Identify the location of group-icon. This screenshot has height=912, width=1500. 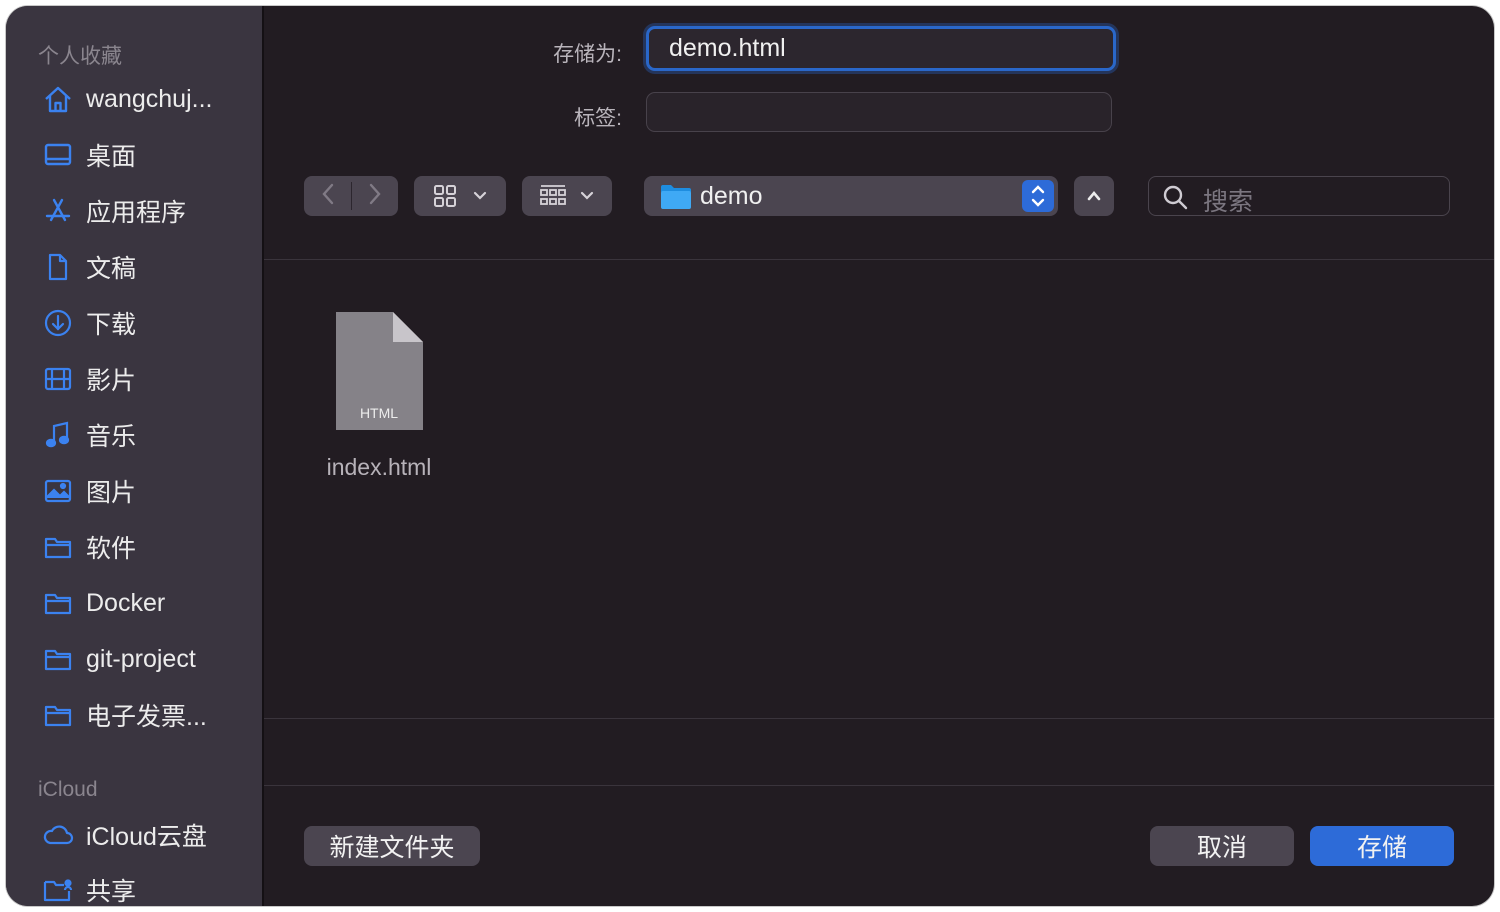
(553, 195).